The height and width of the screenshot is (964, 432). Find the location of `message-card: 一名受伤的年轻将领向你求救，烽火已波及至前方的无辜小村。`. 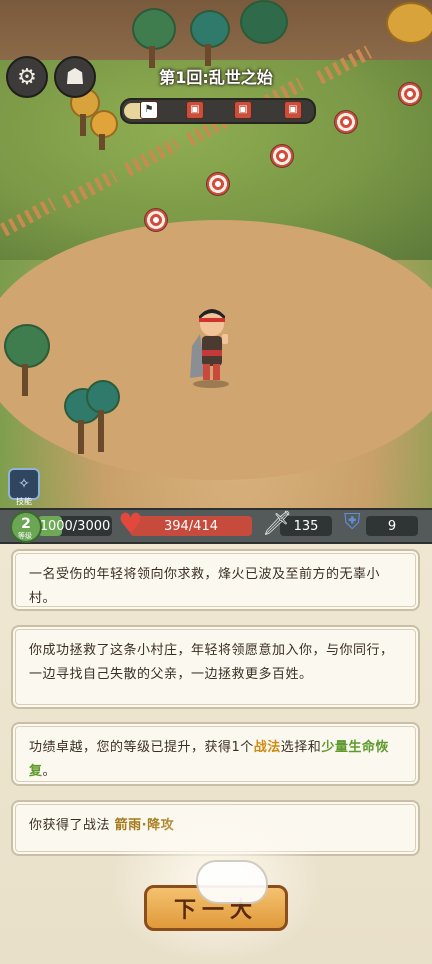

message-card: 一名受伤的年轻将领向你求救，烽火已波及至前方的无辜小村。 is located at coordinates (215, 580).